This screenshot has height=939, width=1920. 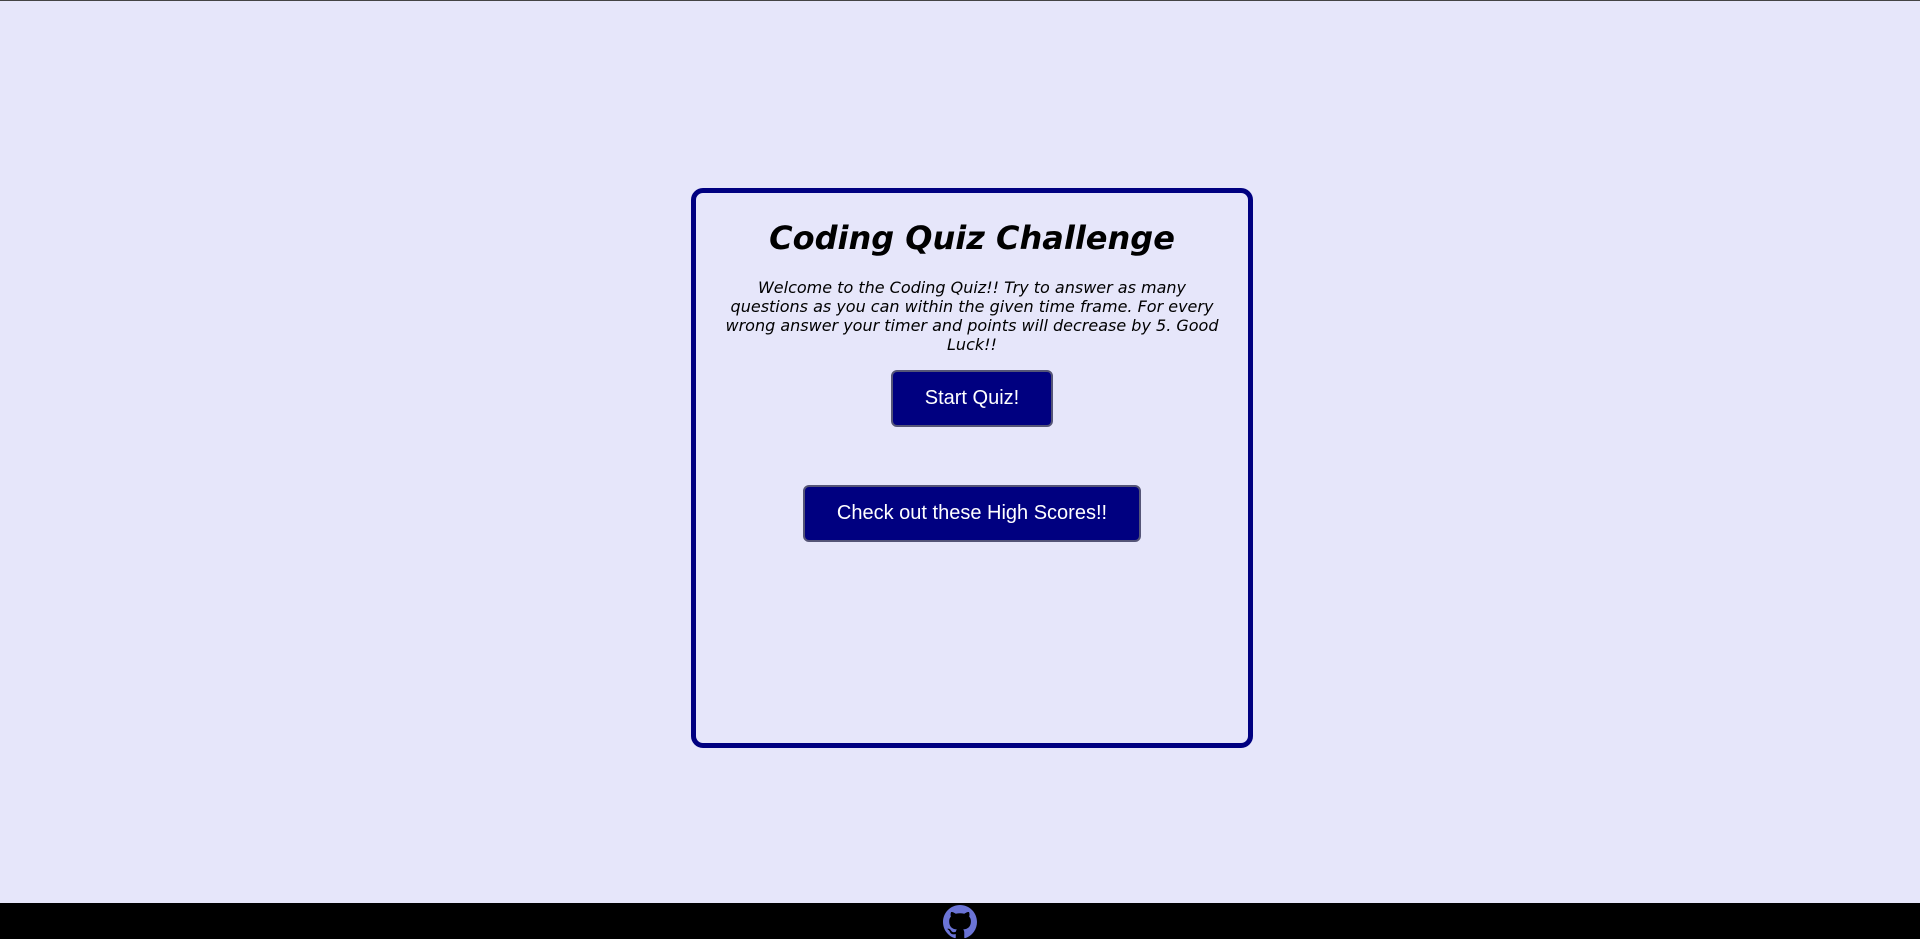 What do you see at coordinates (972, 513) in the screenshot?
I see `high-scores-button: Check out these High Scores!!` at bounding box center [972, 513].